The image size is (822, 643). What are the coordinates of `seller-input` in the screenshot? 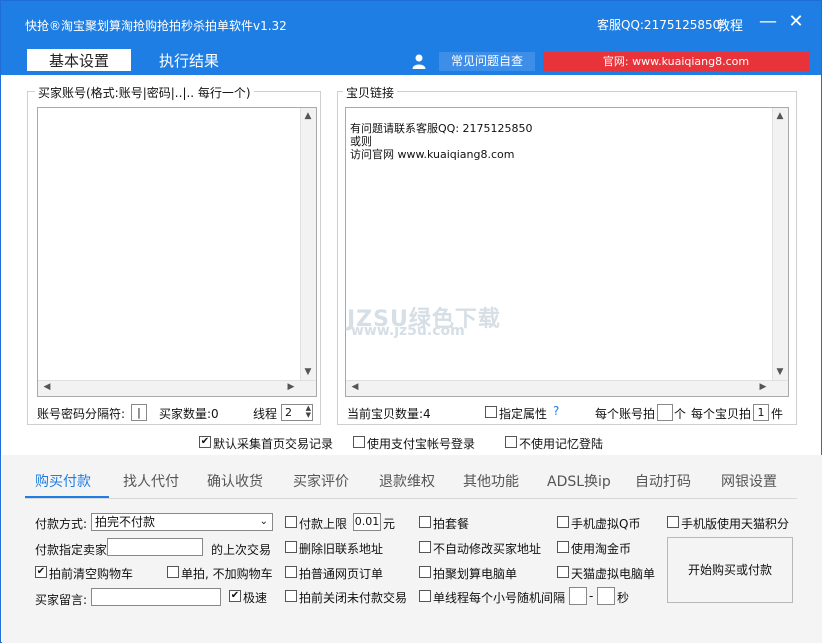 It's located at (155, 547).